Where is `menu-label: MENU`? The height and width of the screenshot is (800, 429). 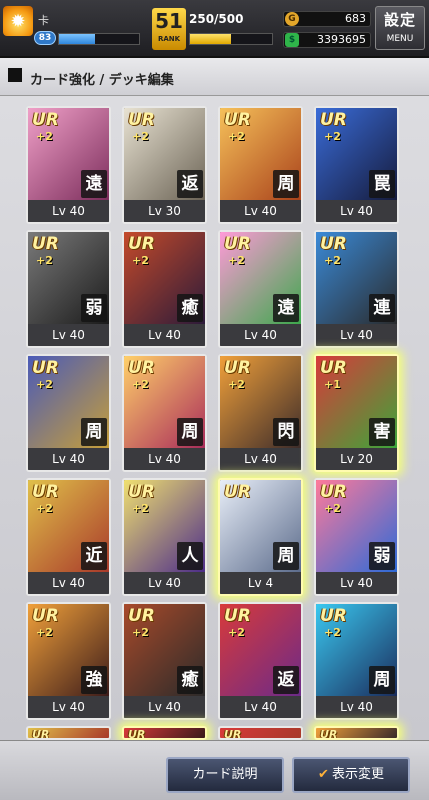
menu-label: MENU is located at coordinates (400, 39).